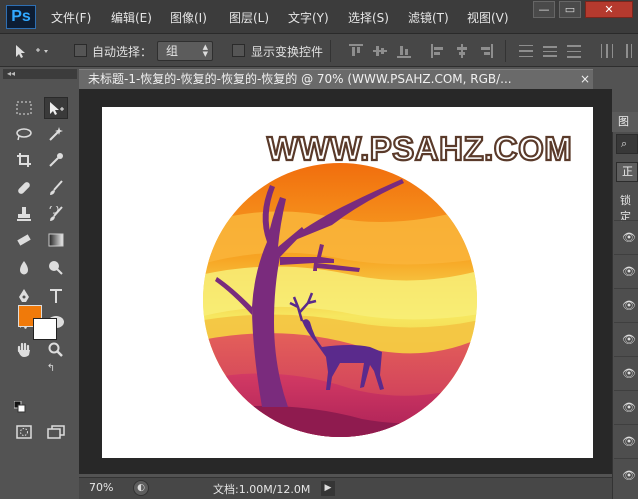  I want to click on menu-filter: 滤镜(T), so click(428, 17).